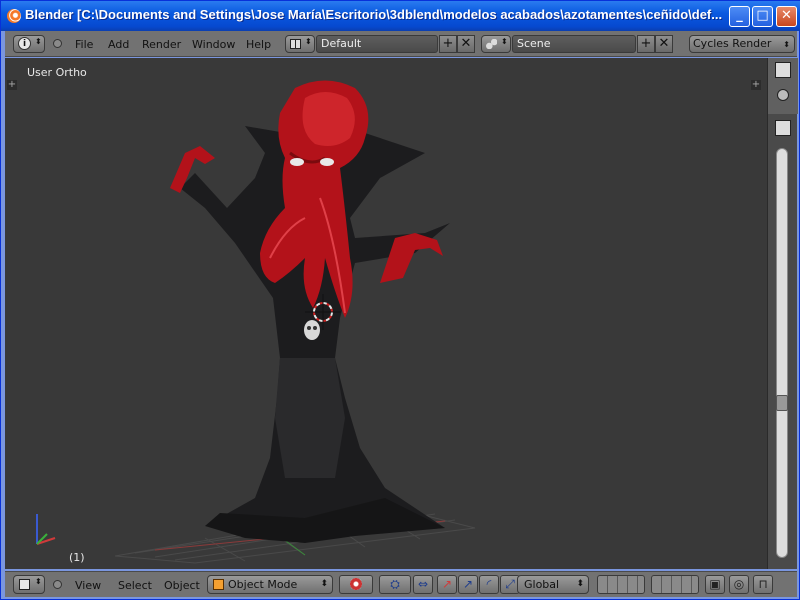  I want to click on shading-sphere-icon, so click(356, 584).